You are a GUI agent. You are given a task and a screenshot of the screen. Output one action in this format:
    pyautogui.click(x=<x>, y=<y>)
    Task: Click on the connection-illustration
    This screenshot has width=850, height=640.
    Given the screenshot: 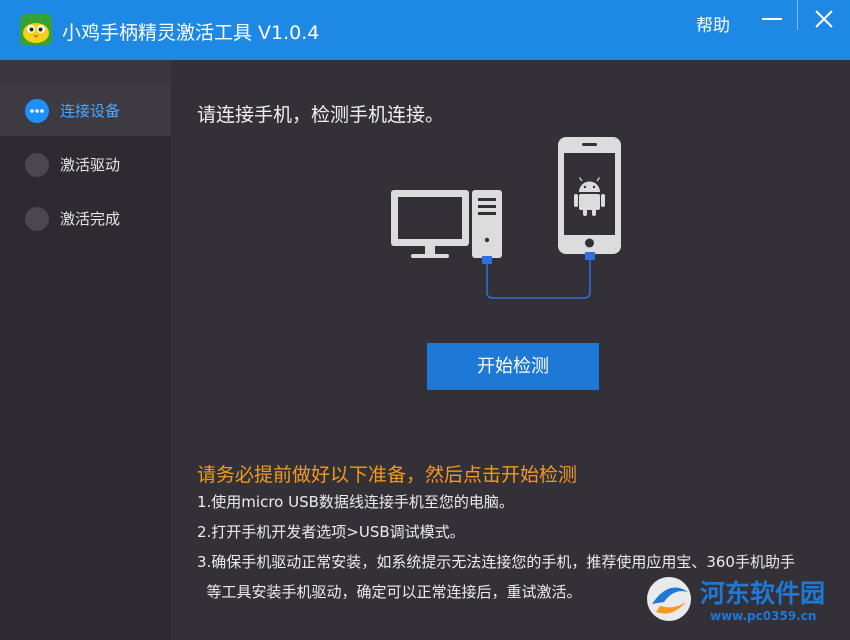 What is the action you would take?
    pyautogui.click(x=506, y=218)
    